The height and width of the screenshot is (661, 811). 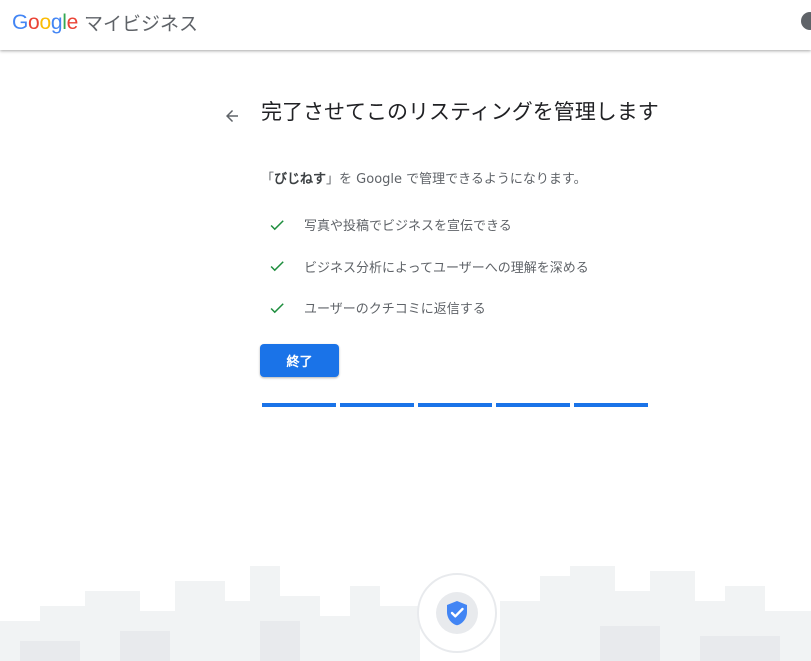 I want to click on business-name: びじねす, so click(x=300, y=179).